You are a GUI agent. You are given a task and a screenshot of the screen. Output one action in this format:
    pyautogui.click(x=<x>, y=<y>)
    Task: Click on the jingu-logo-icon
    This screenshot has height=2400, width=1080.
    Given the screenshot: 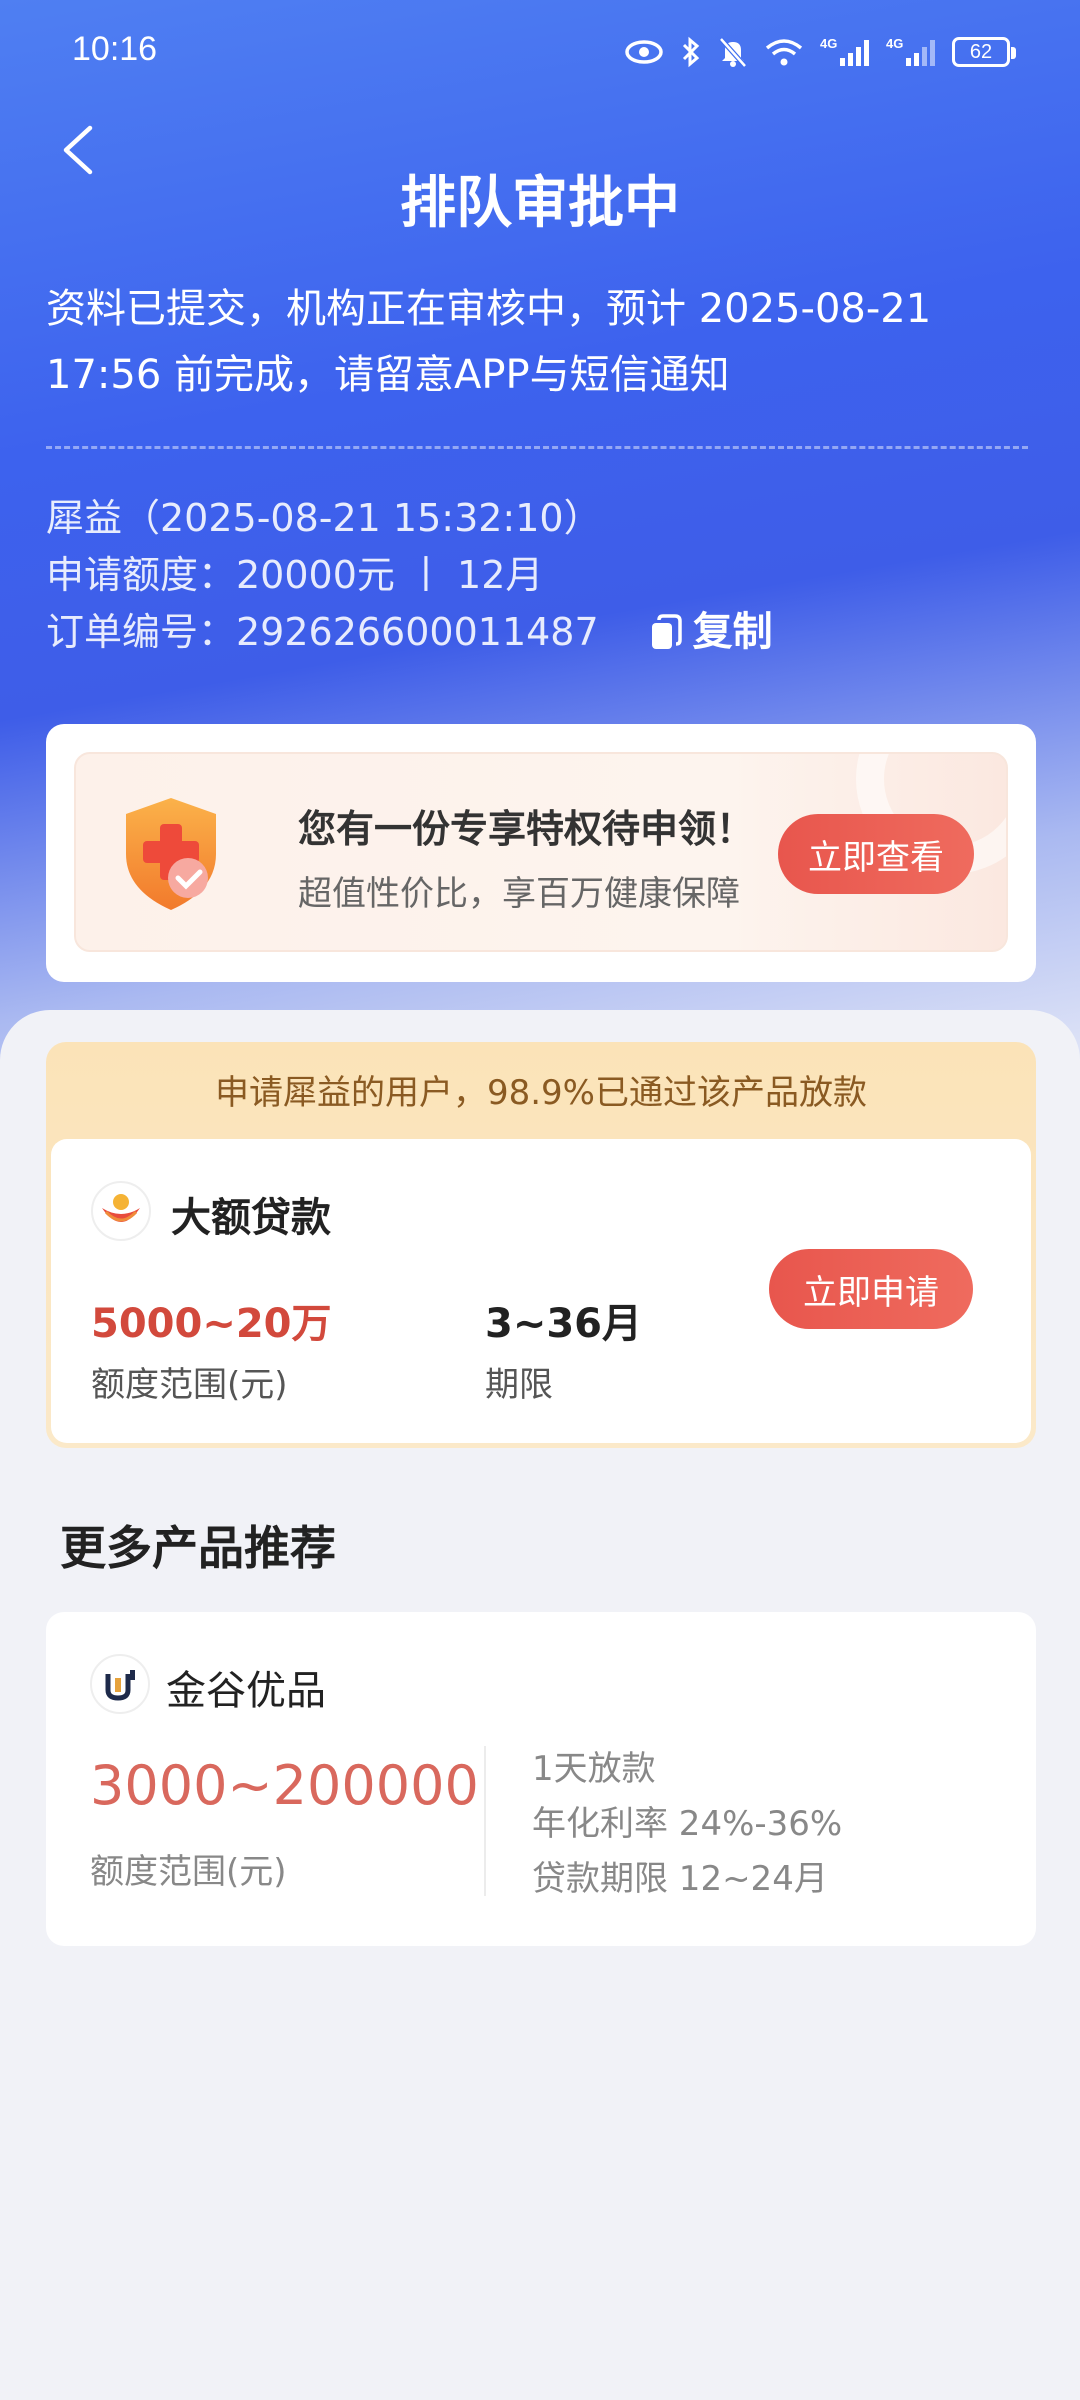 What is the action you would take?
    pyautogui.click(x=120, y=1685)
    